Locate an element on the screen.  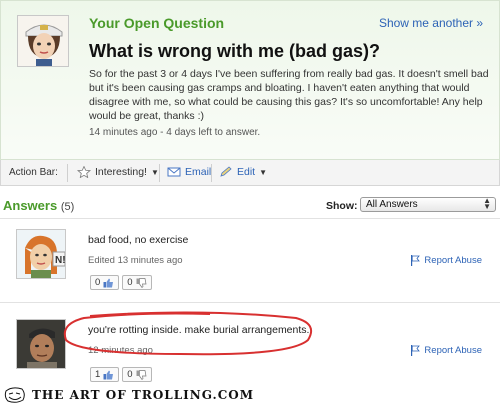
answer-meta: Edited 13 minutes ago is located at coordinates (135, 260).